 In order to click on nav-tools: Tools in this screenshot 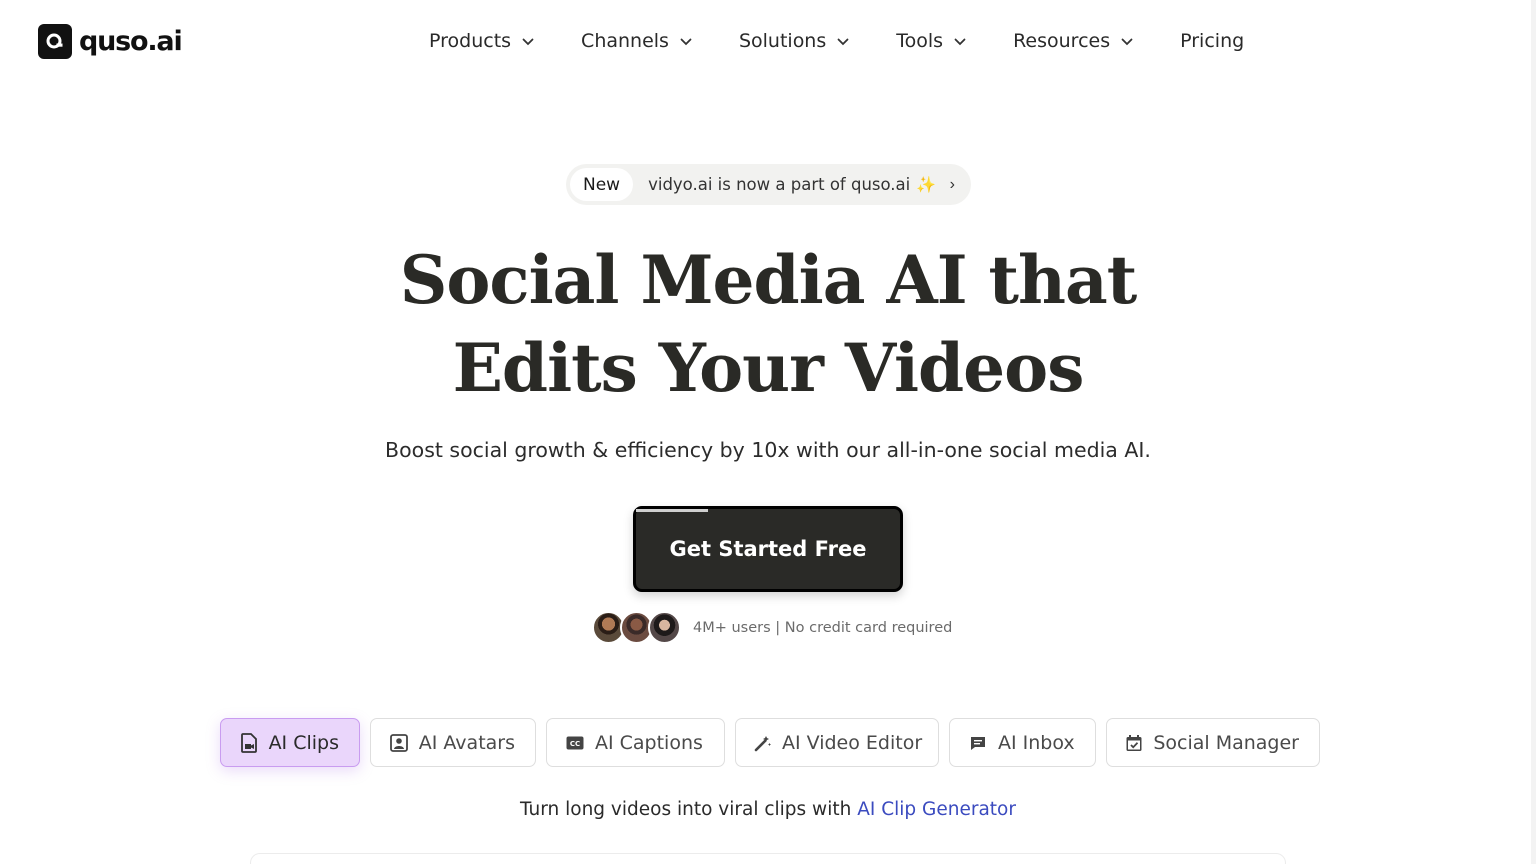, I will do `click(931, 41)`.